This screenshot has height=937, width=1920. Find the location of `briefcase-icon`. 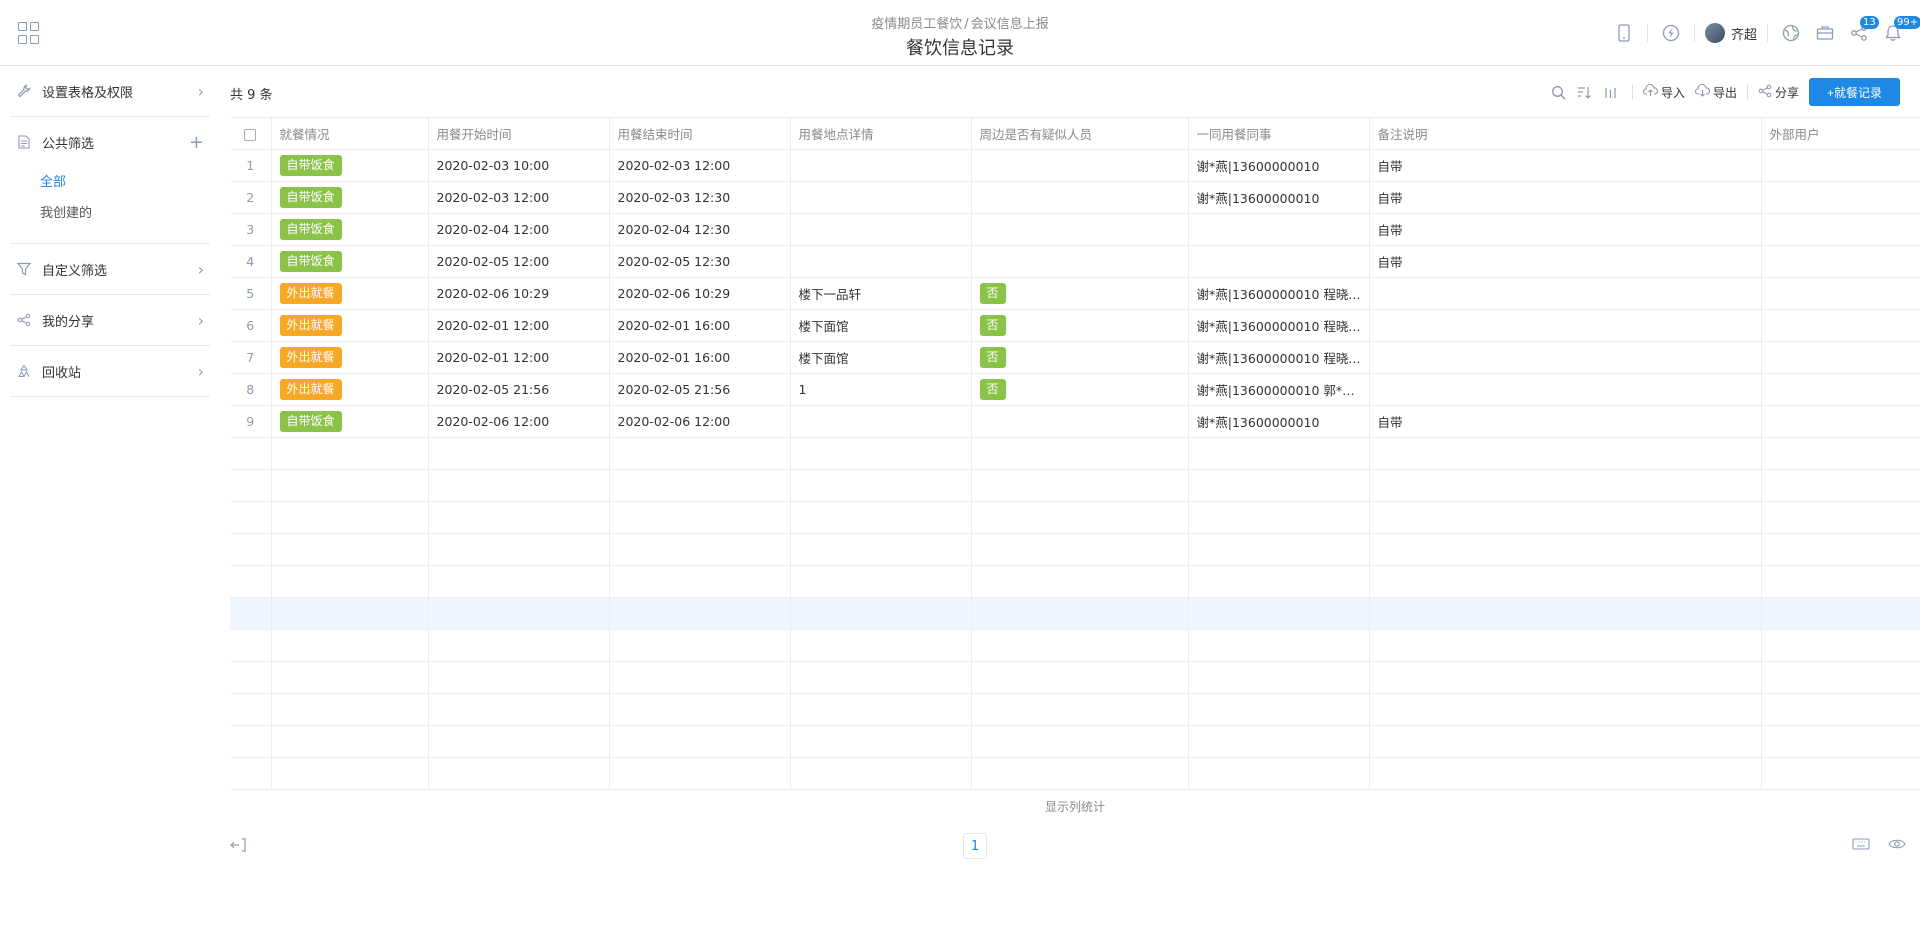

briefcase-icon is located at coordinates (1825, 33).